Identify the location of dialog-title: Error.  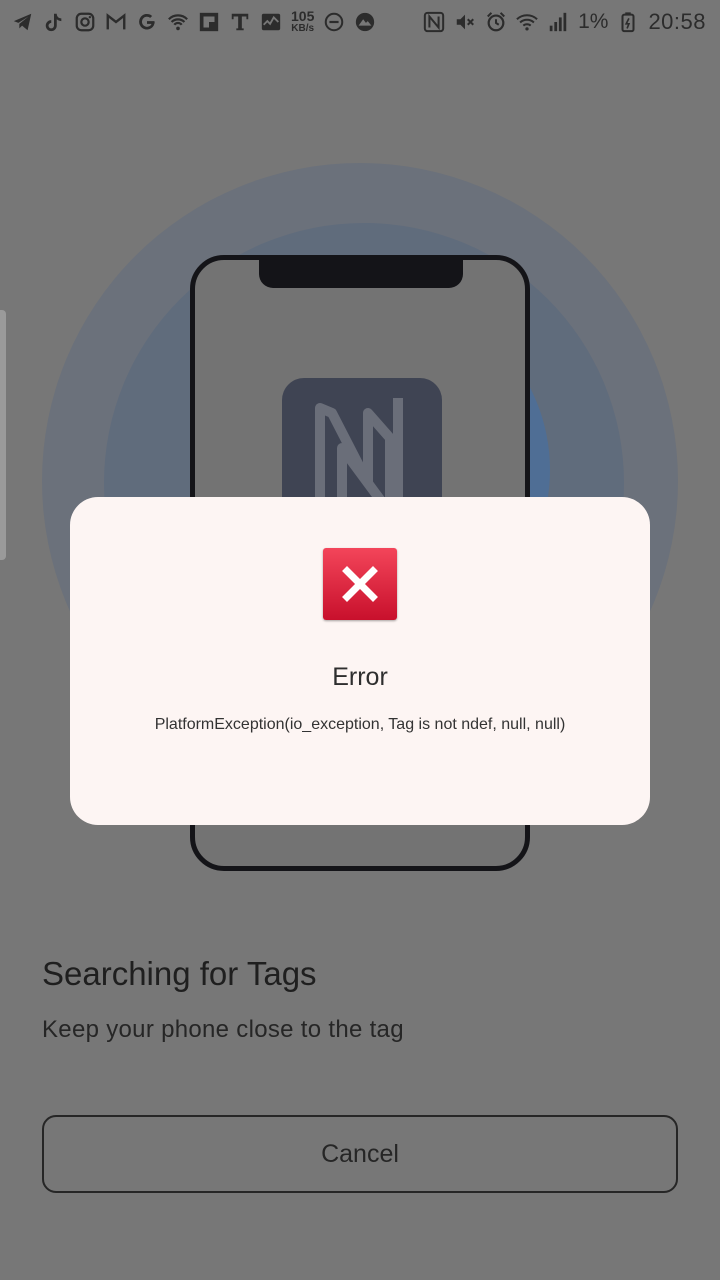
(360, 677).